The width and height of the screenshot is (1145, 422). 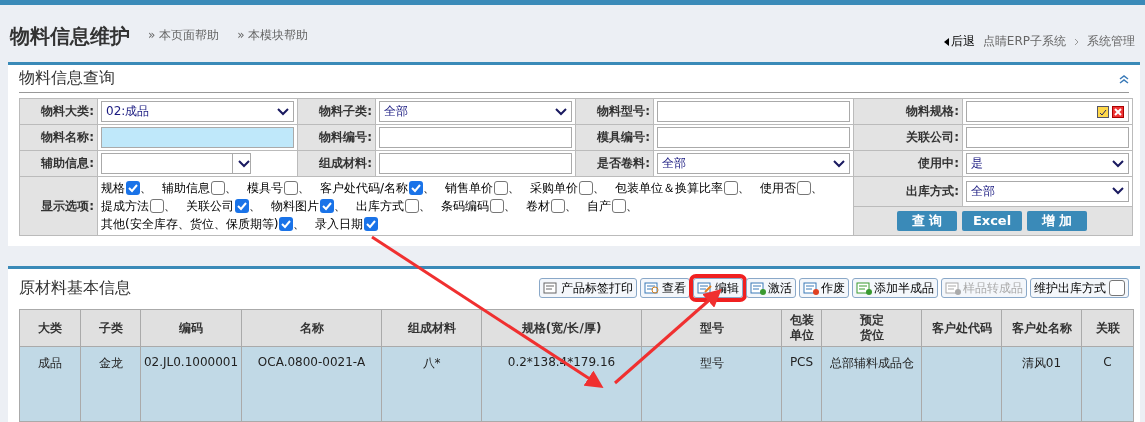 What do you see at coordinates (1107, 384) in the screenshot?
I see `table-cell: C` at bounding box center [1107, 384].